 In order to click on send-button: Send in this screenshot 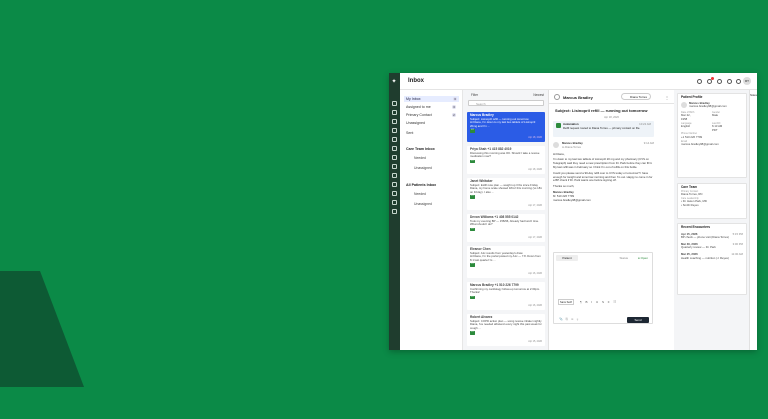, I will do `click(638, 320)`.